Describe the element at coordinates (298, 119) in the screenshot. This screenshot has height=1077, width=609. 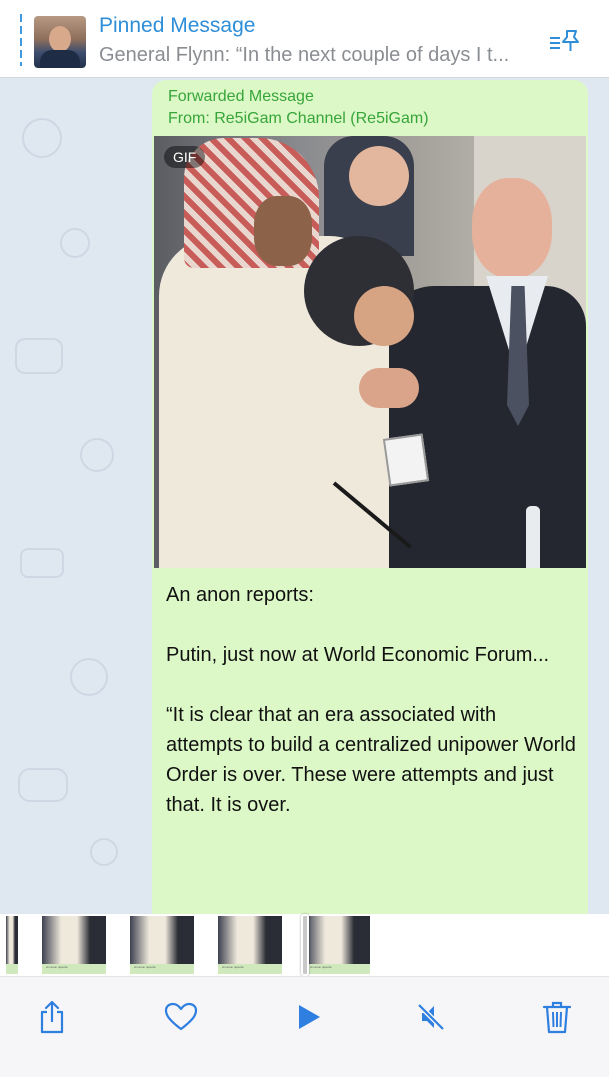
I see `forwarded-from: From: Re5iGam Channel (Re5iGam)` at that location.